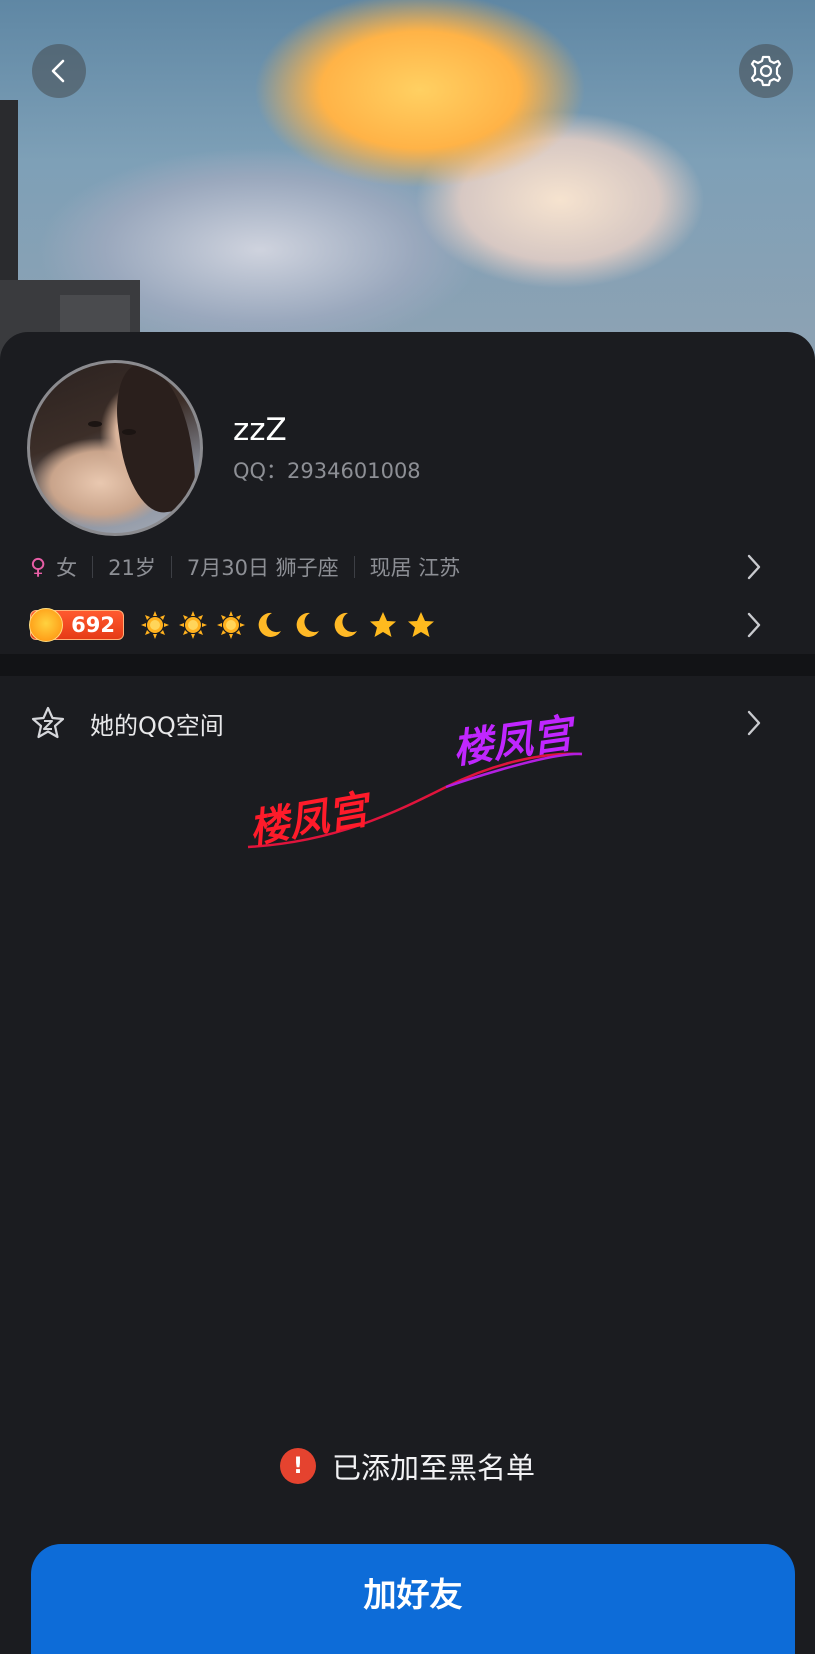 The width and height of the screenshot is (815, 1654). Describe the element at coordinates (327, 471) in the screenshot. I see `qq-number: QQ：2934601008` at that location.